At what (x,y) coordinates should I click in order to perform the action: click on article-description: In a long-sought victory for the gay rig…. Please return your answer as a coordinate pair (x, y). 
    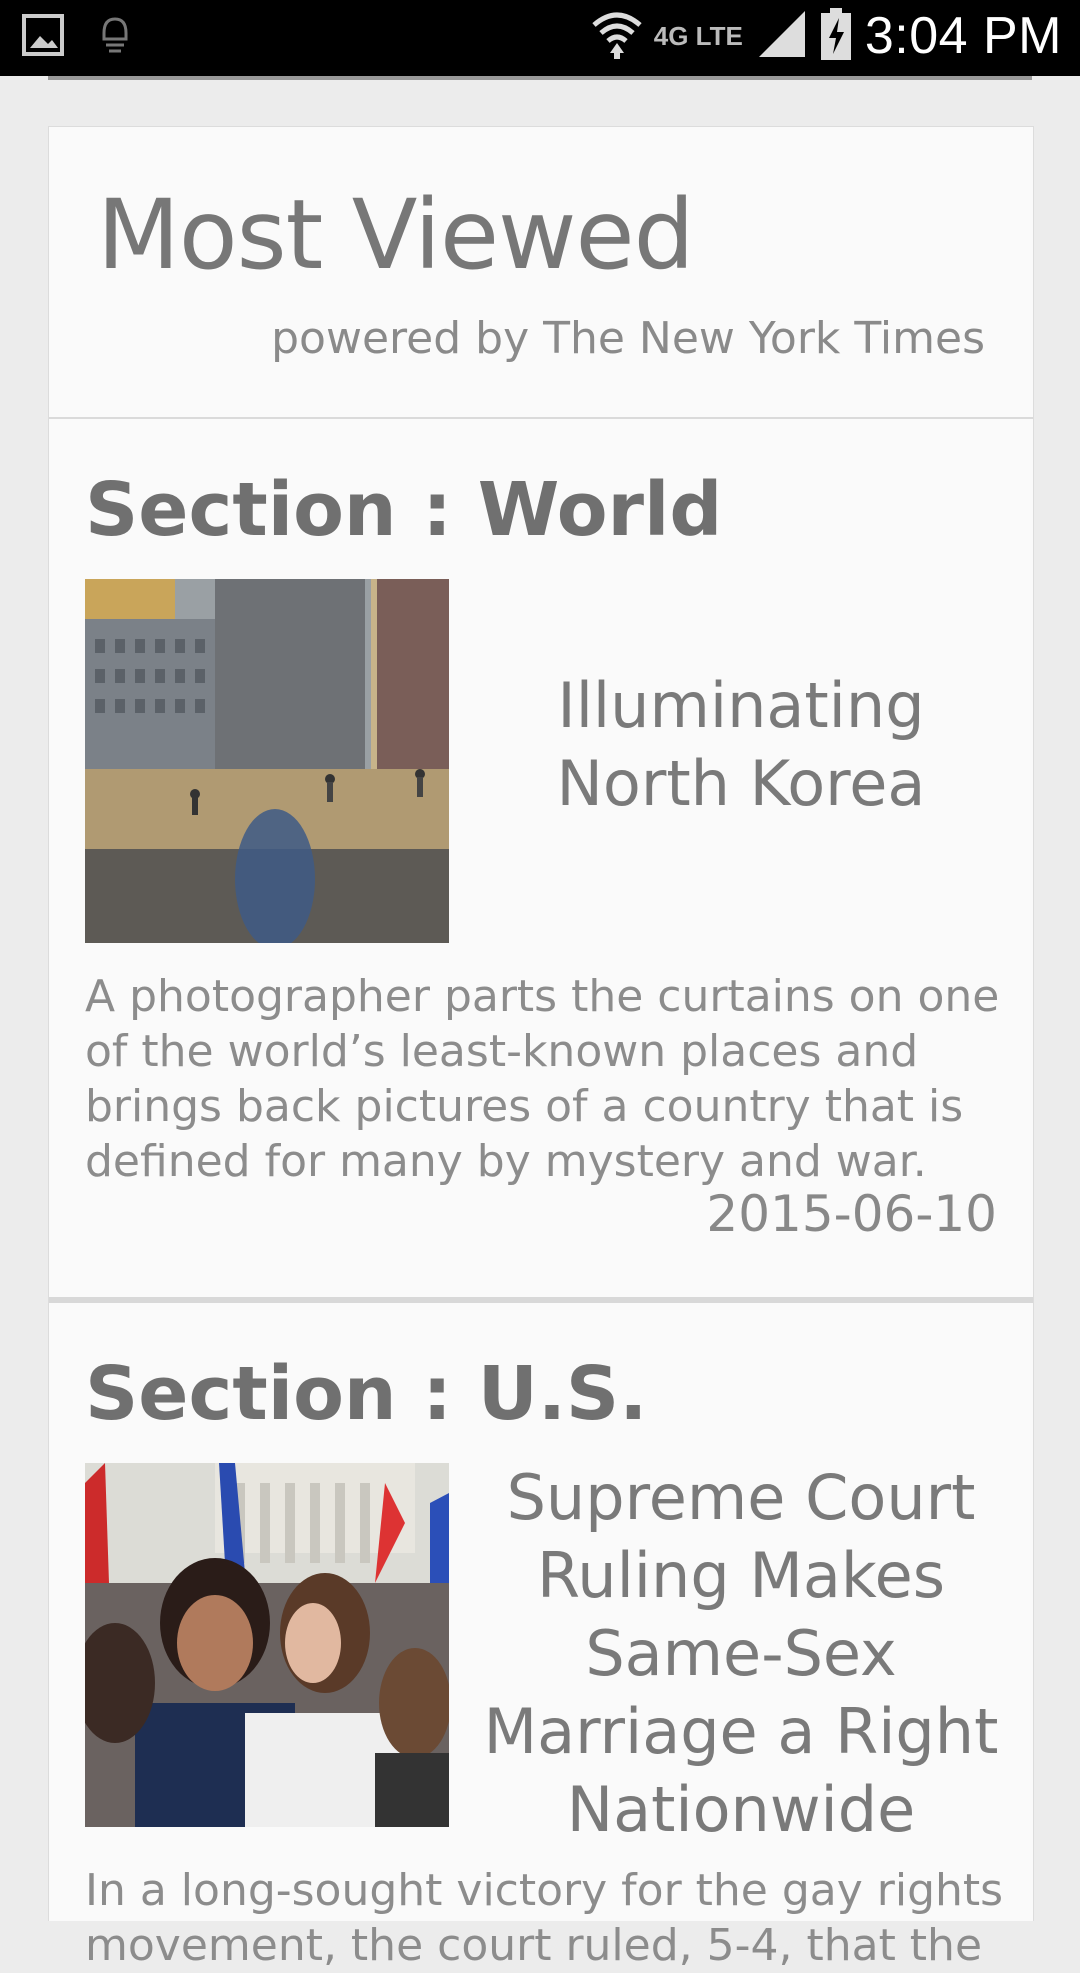
    Looking at the image, I should click on (544, 1918).